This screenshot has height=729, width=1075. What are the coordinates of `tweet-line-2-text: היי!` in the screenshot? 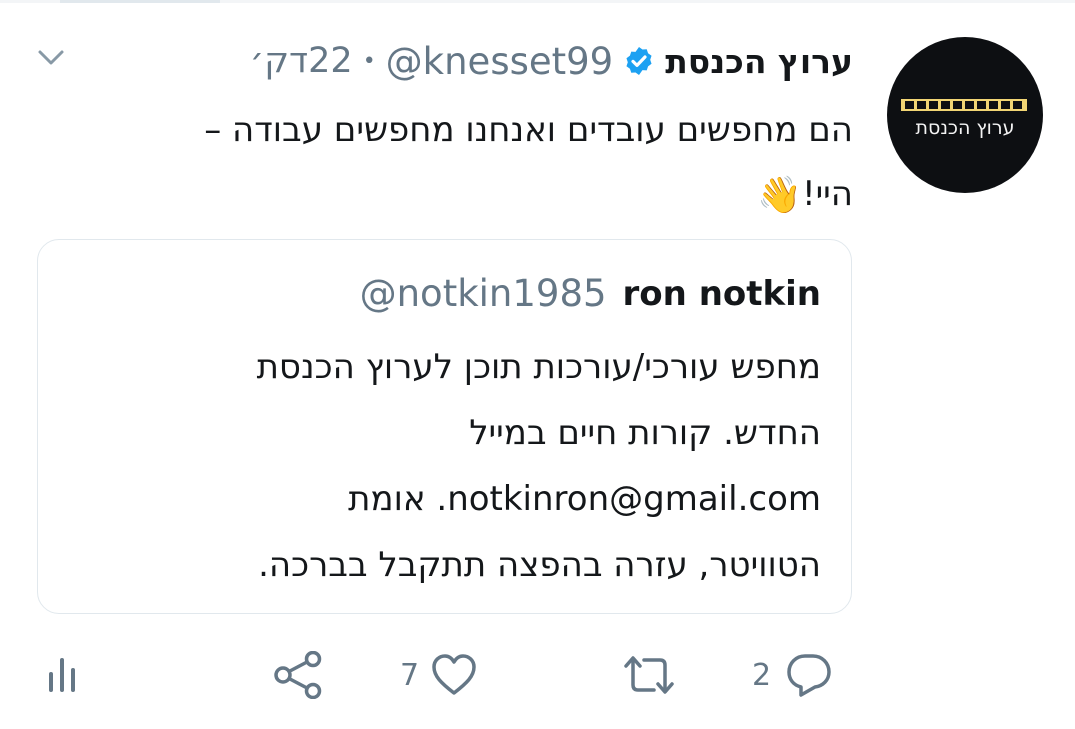 It's located at (827, 194).